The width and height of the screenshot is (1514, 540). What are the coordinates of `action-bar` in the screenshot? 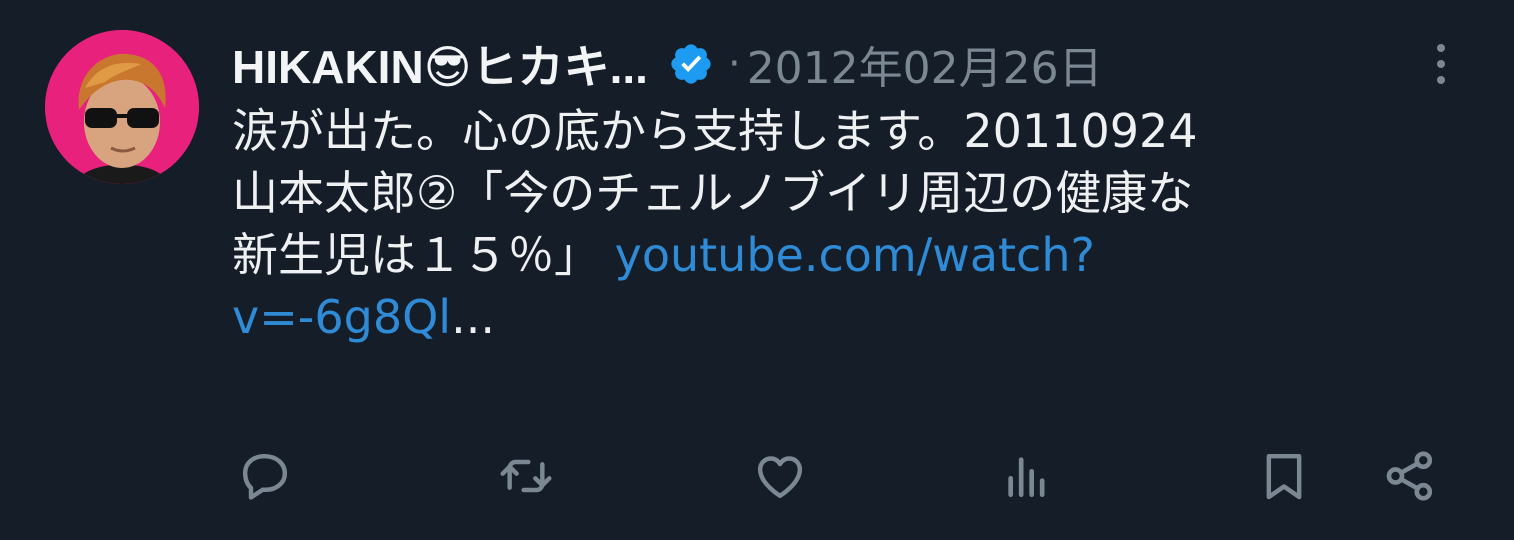 It's located at (757, 480).